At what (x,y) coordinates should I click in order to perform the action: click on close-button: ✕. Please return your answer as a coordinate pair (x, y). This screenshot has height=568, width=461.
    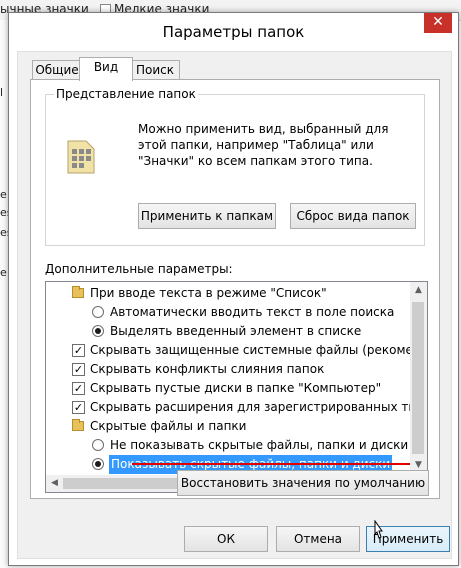
    Looking at the image, I should click on (438, 23).